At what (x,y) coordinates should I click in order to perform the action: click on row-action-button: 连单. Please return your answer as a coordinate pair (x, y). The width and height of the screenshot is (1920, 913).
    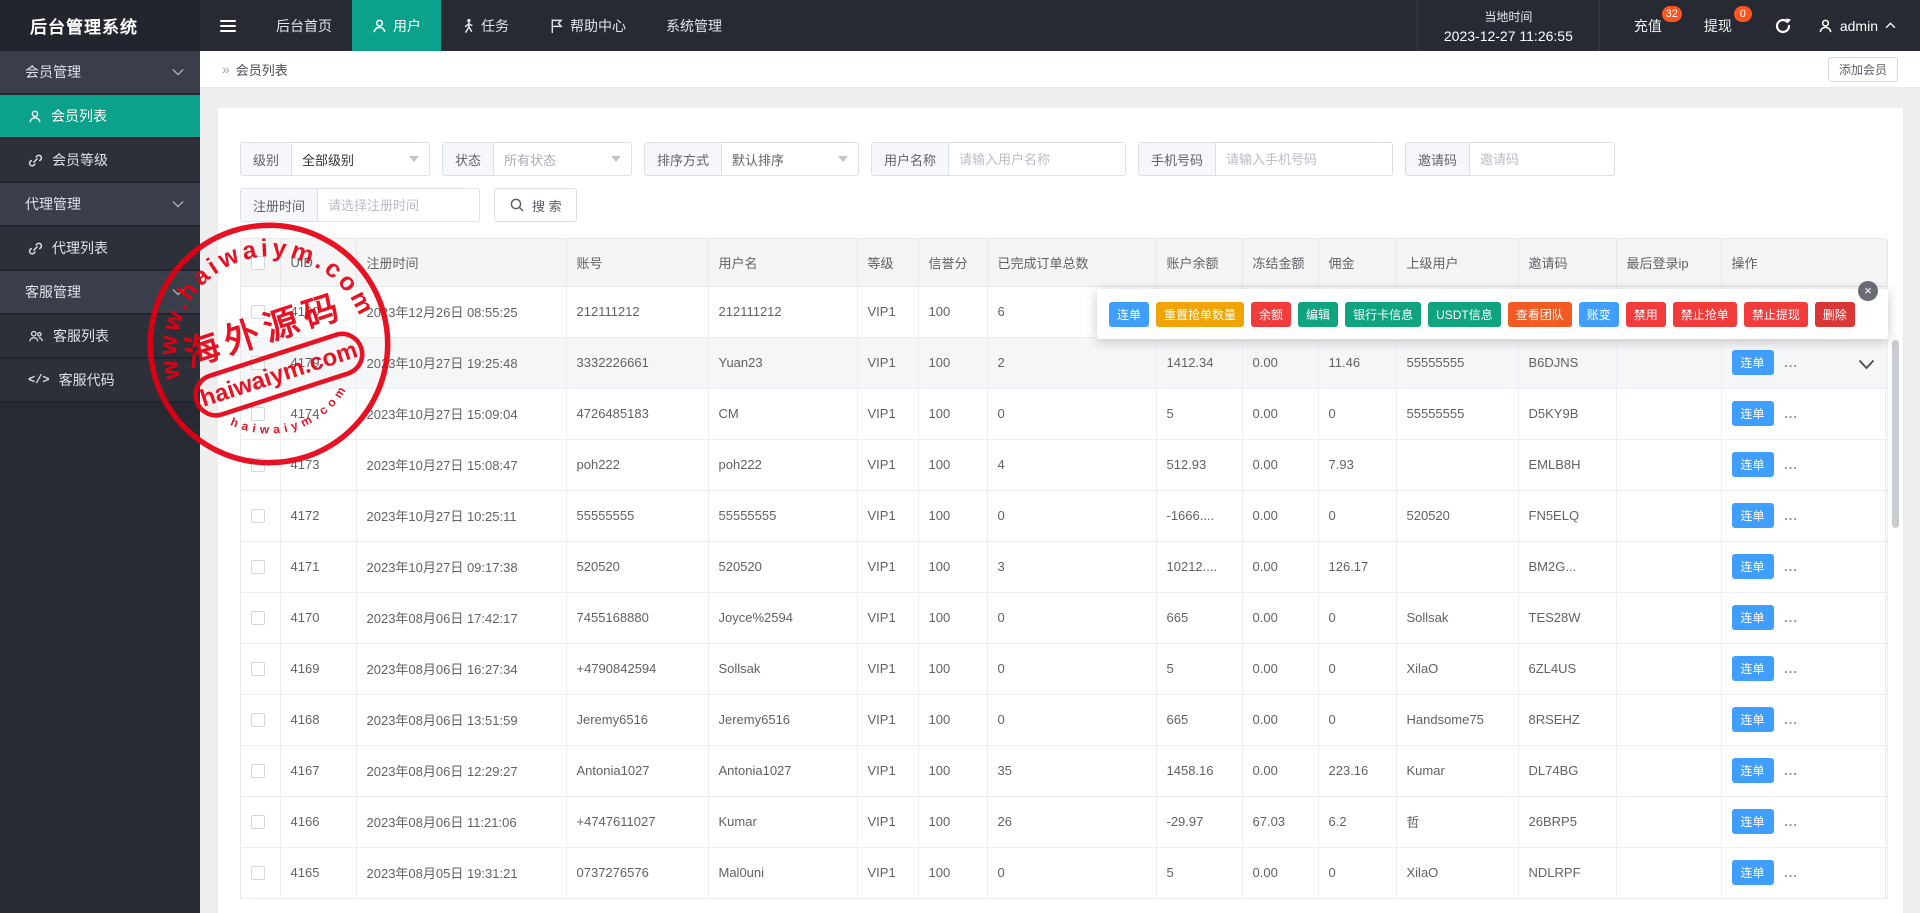
    Looking at the image, I should click on (1129, 314).